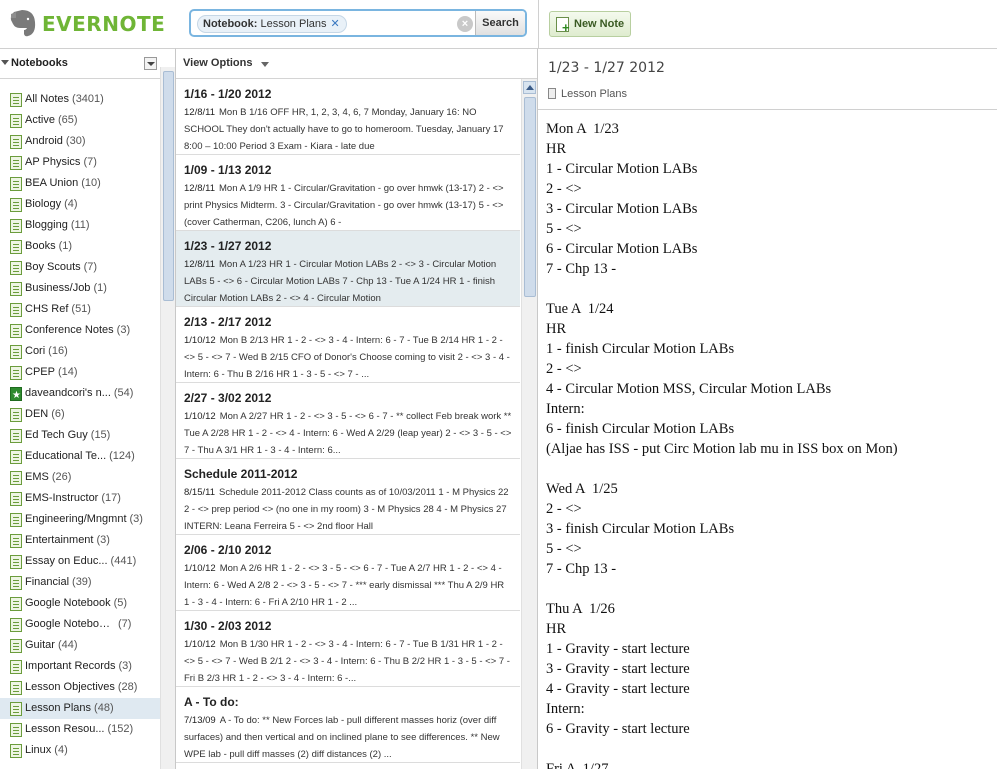 The height and width of the screenshot is (769, 997). Describe the element at coordinates (80, 288) in the screenshot. I see `sidebar-item-notebook: Business/Job (1)` at that location.